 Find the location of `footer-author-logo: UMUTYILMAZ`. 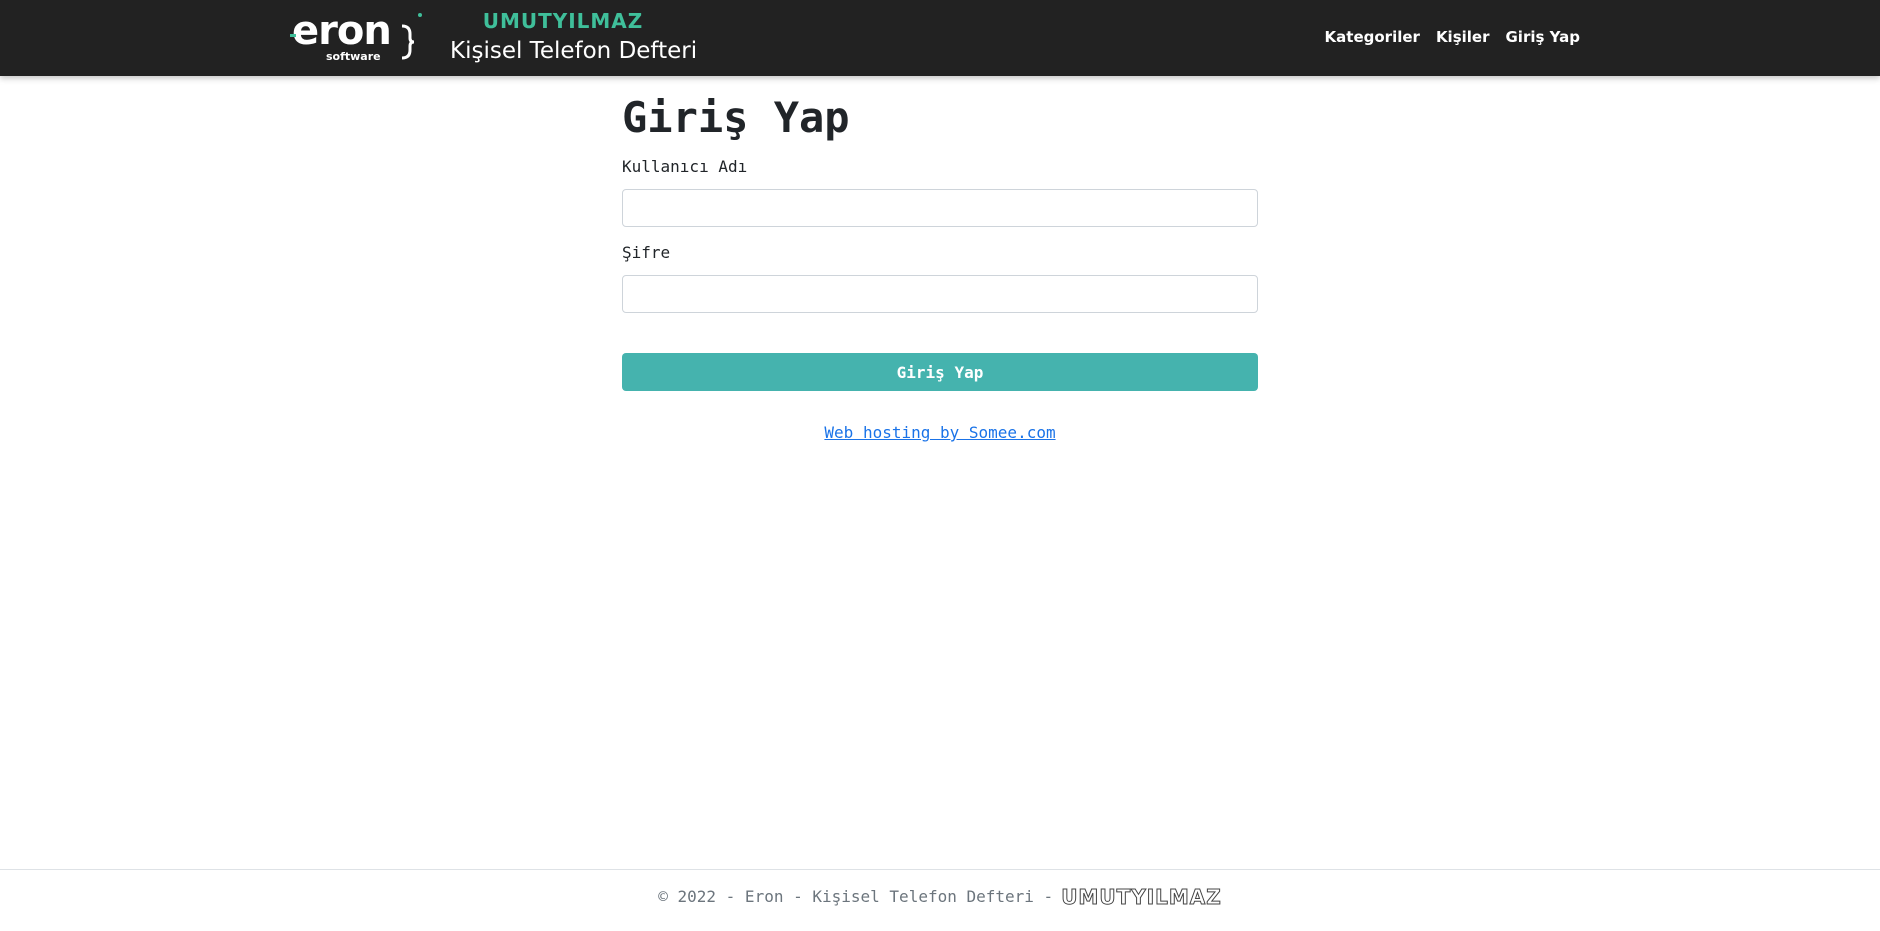

footer-author-logo: UMUTYILMAZ is located at coordinates (1141, 897).